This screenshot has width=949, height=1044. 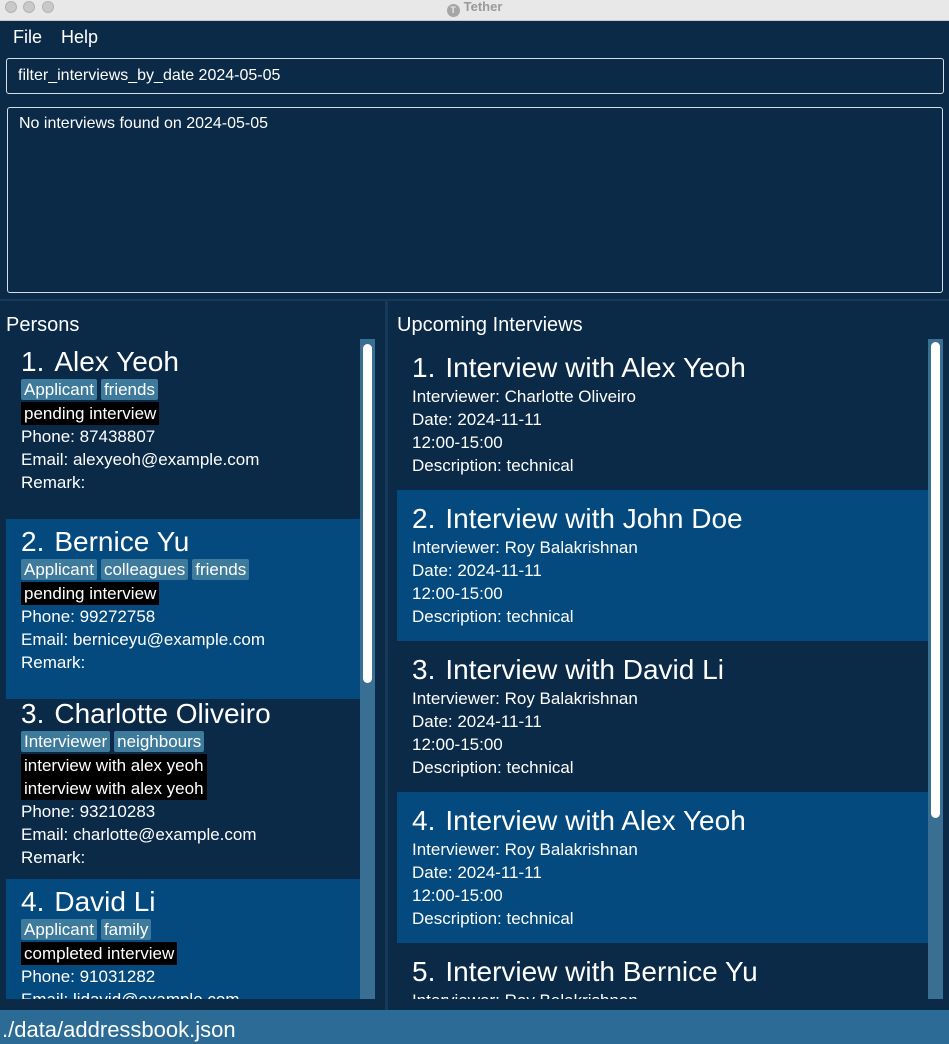 What do you see at coordinates (474, 37) in the screenshot?
I see `menu-bar: File Help` at bounding box center [474, 37].